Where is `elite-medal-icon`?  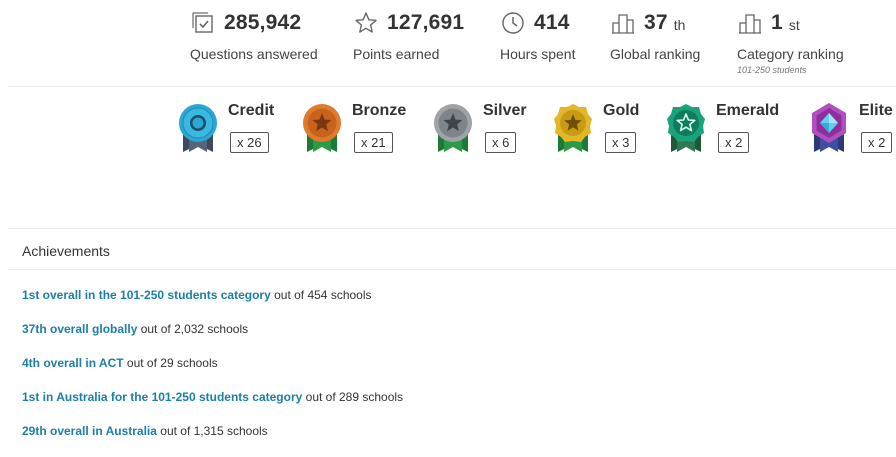
elite-medal-icon is located at coordinates (829, 127).